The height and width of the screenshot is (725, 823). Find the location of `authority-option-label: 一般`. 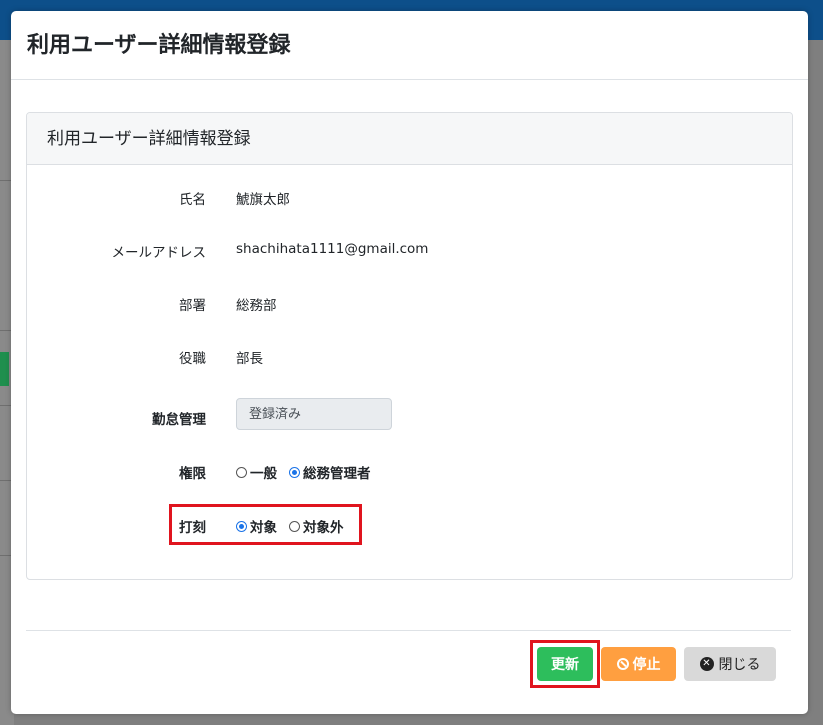

authority-option-label: 一般 is located at coordinates (263, 474).